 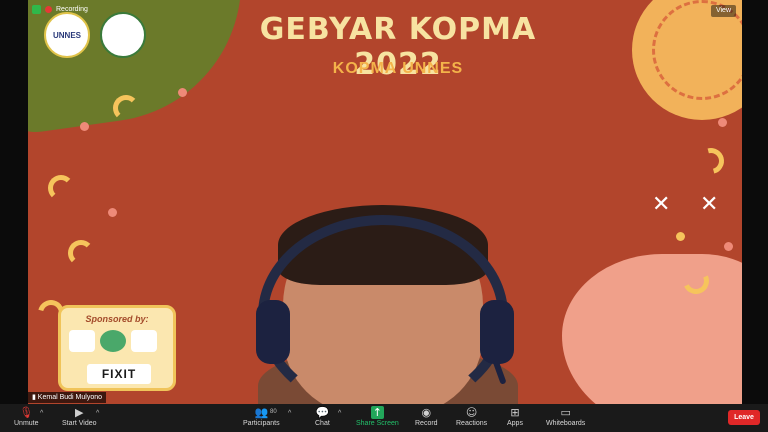 What do you see at coordinates (398, 68) in the screenshot?
I see `slide-subtitle: KOPMA UNNES` at bounding box center [398, 68].